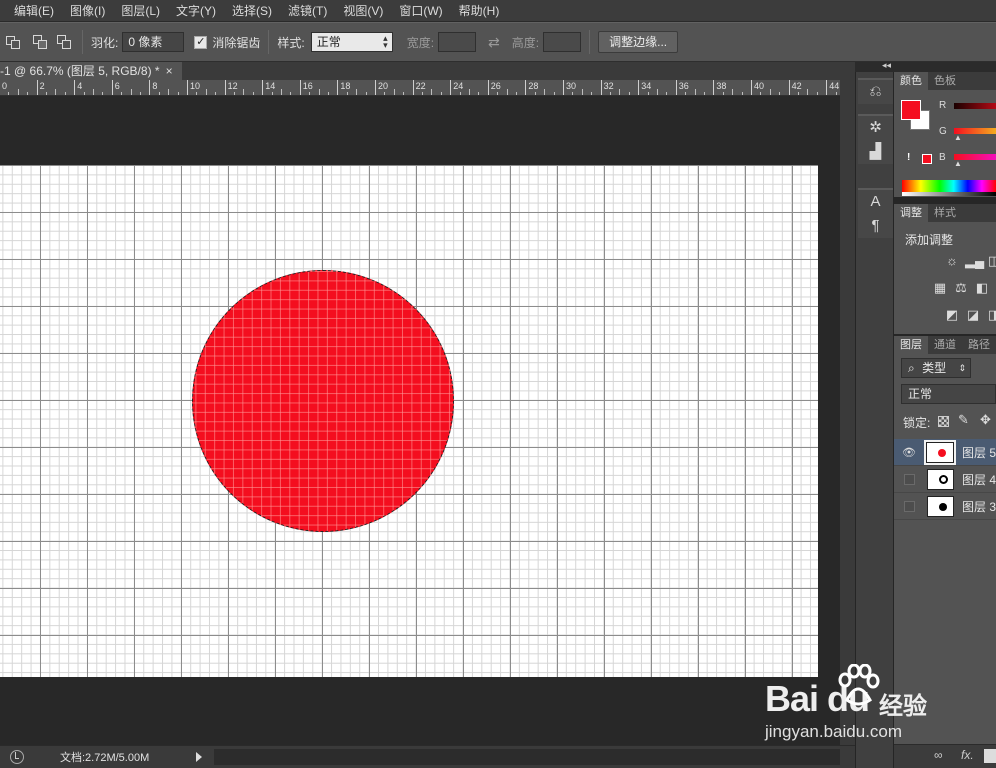 The width and height of the screenshot is (996, 768). I want to click on adjustment-icons-row-3: ◩ ◪ ◨, so click(970, 315).